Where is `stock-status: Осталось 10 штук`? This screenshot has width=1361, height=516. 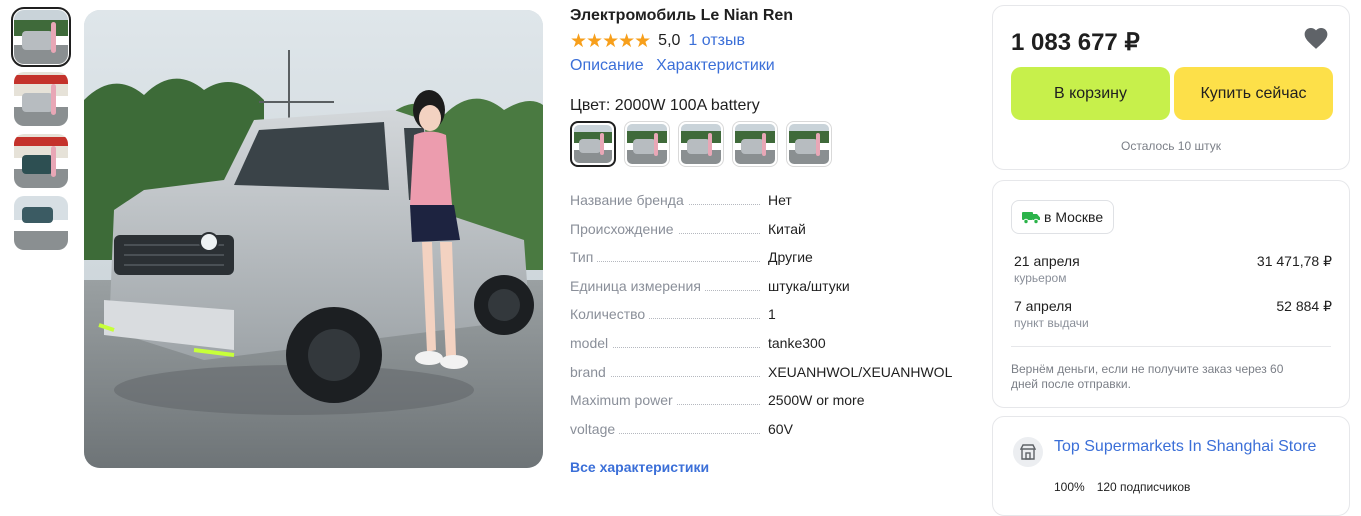
stock-status: Осталось 10 штук is located at coordinates (1171, 146).